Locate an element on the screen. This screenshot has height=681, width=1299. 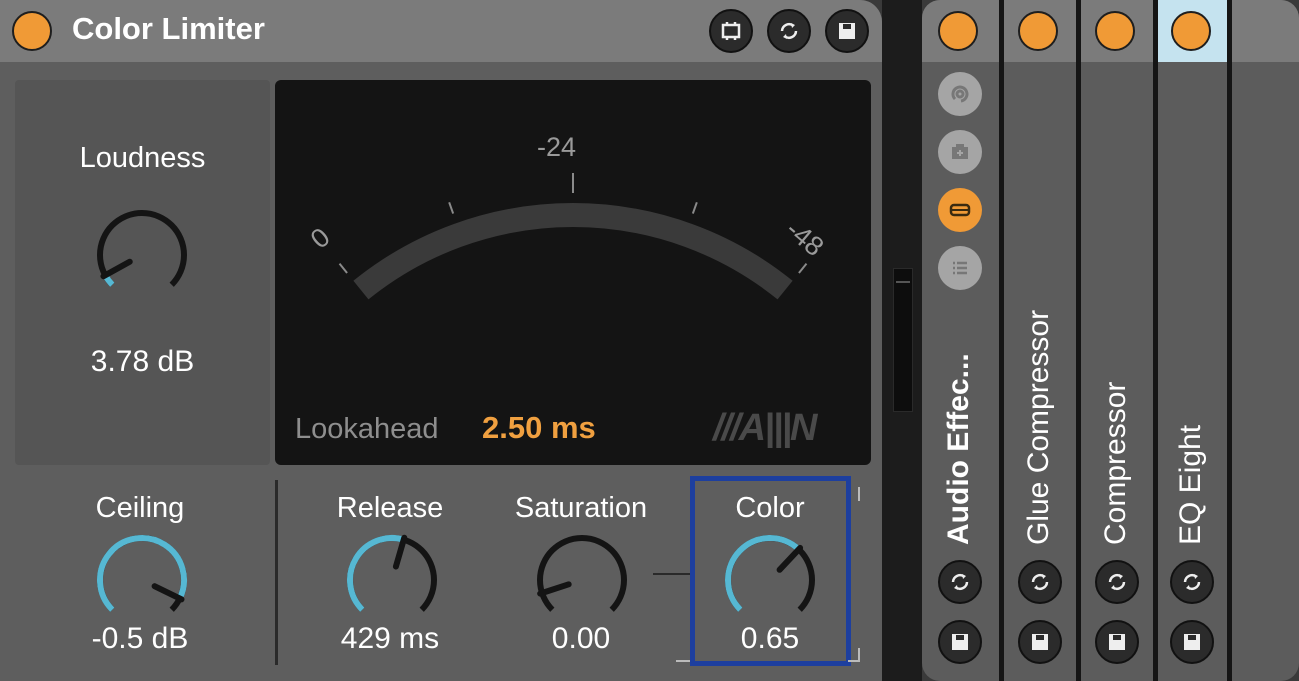
add-device-button is located at coordinates (960, 152).